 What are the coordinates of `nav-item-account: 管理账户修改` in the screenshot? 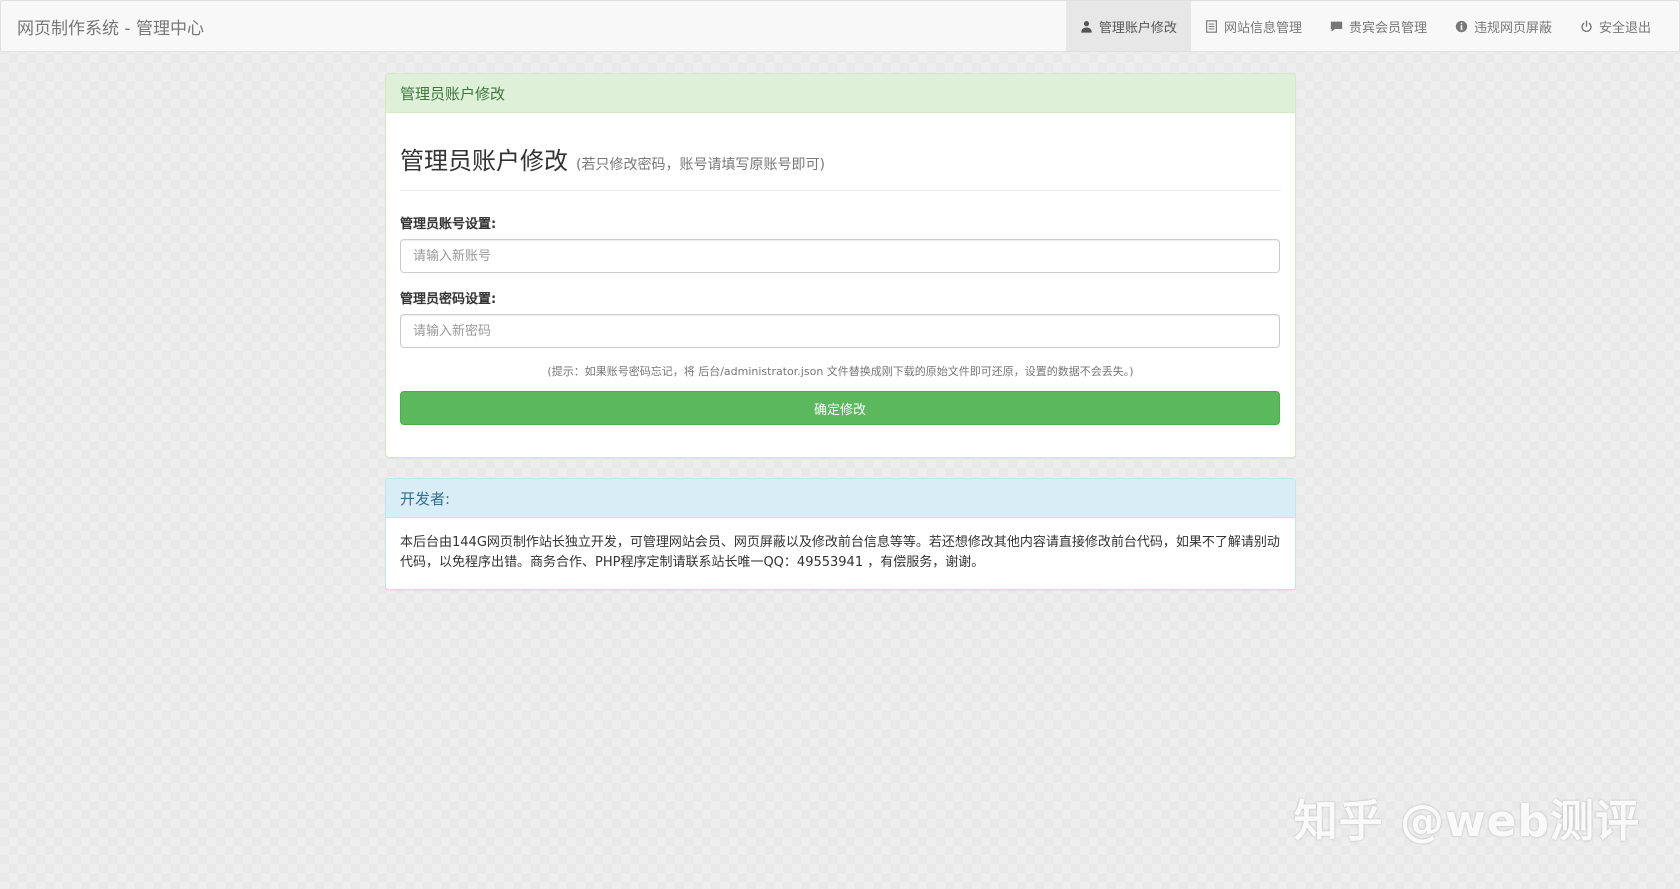 It's located at (1128, 26).